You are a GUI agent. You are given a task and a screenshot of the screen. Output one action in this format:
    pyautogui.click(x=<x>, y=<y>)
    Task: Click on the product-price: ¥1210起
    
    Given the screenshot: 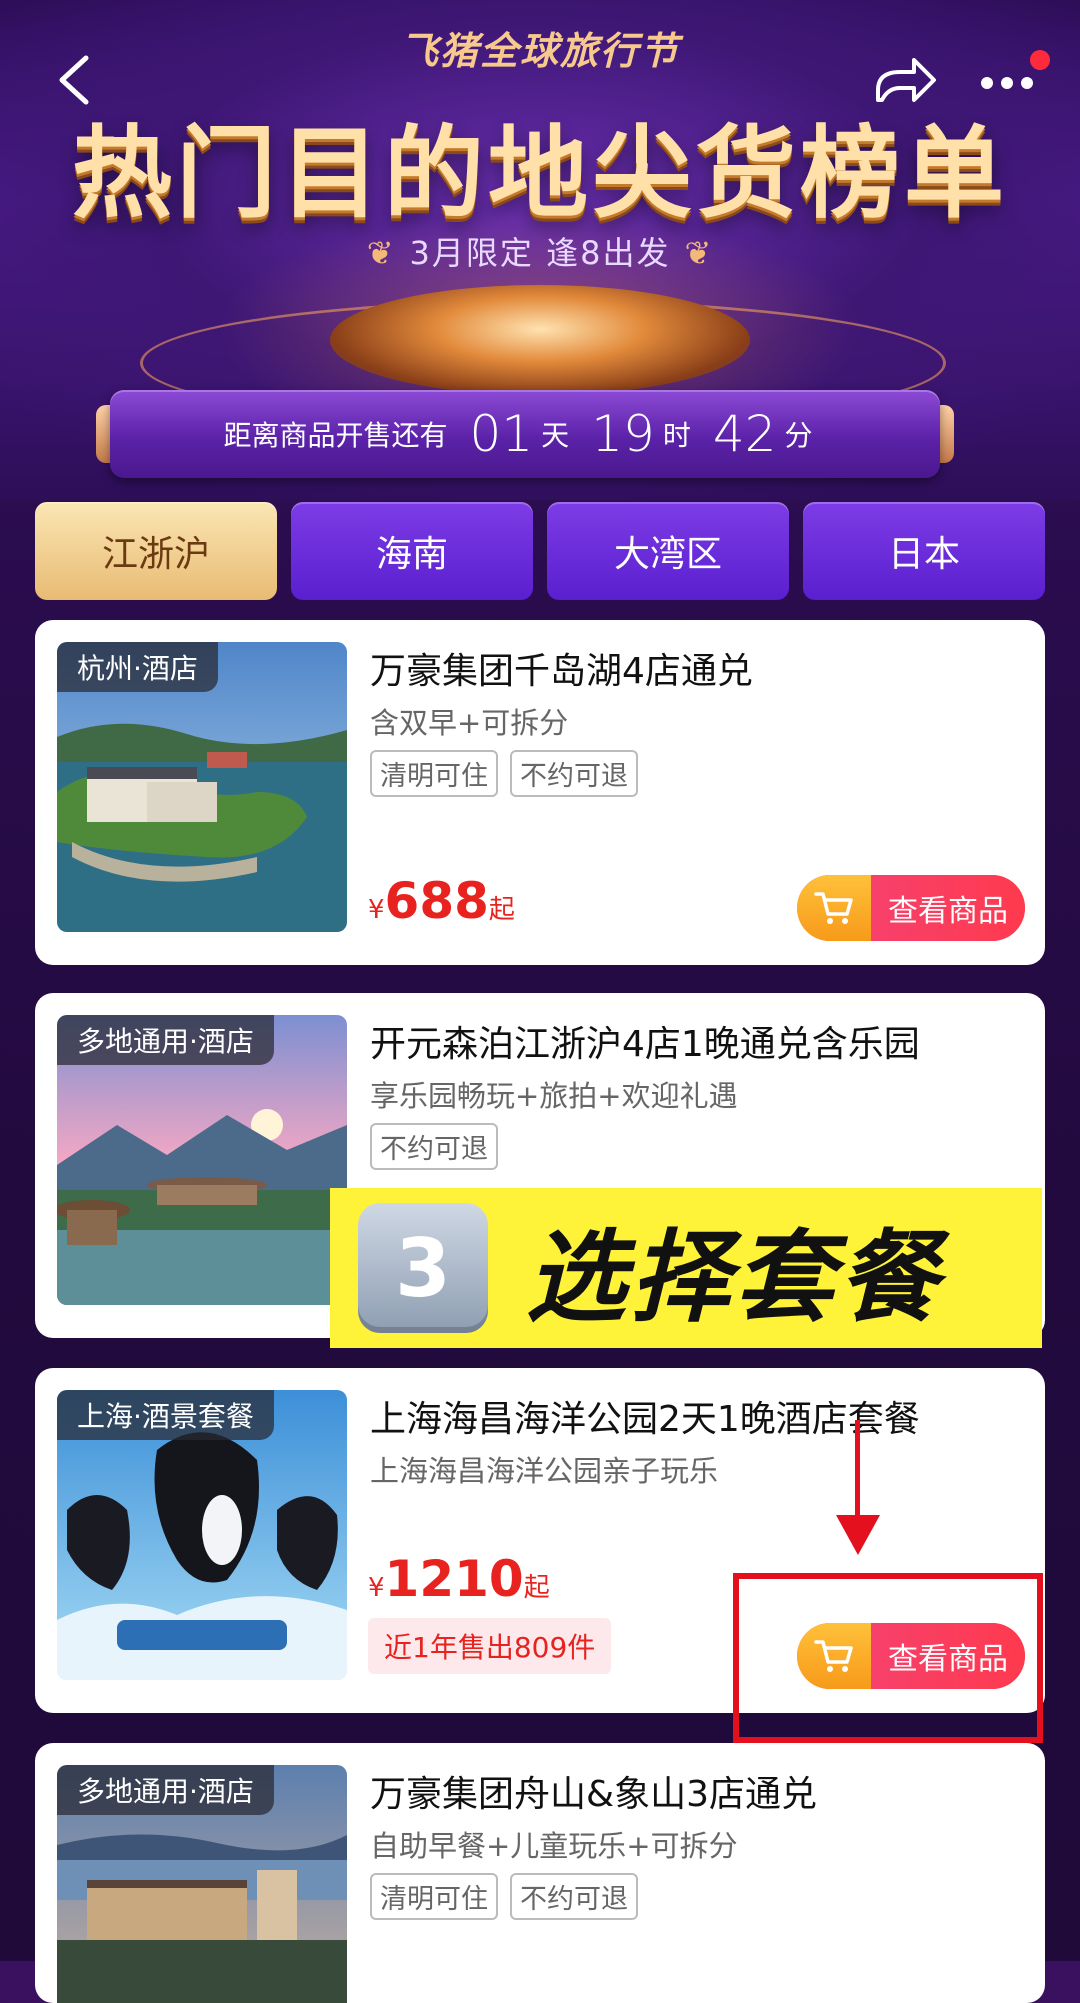 What is the action you would take?
    pyautogui.click(x=459, y=1579)
    